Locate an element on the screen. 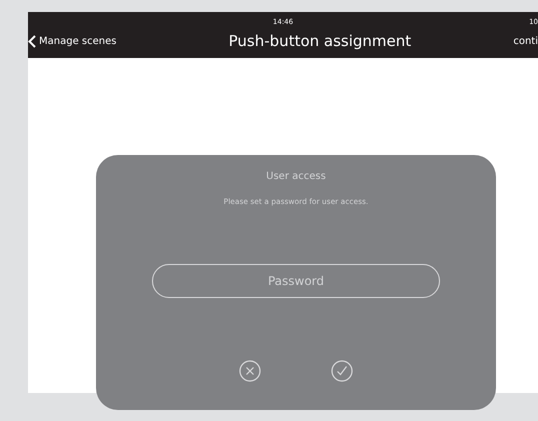 The image size is (538, 421). password-field: Password is located at coordinates (296, 281).